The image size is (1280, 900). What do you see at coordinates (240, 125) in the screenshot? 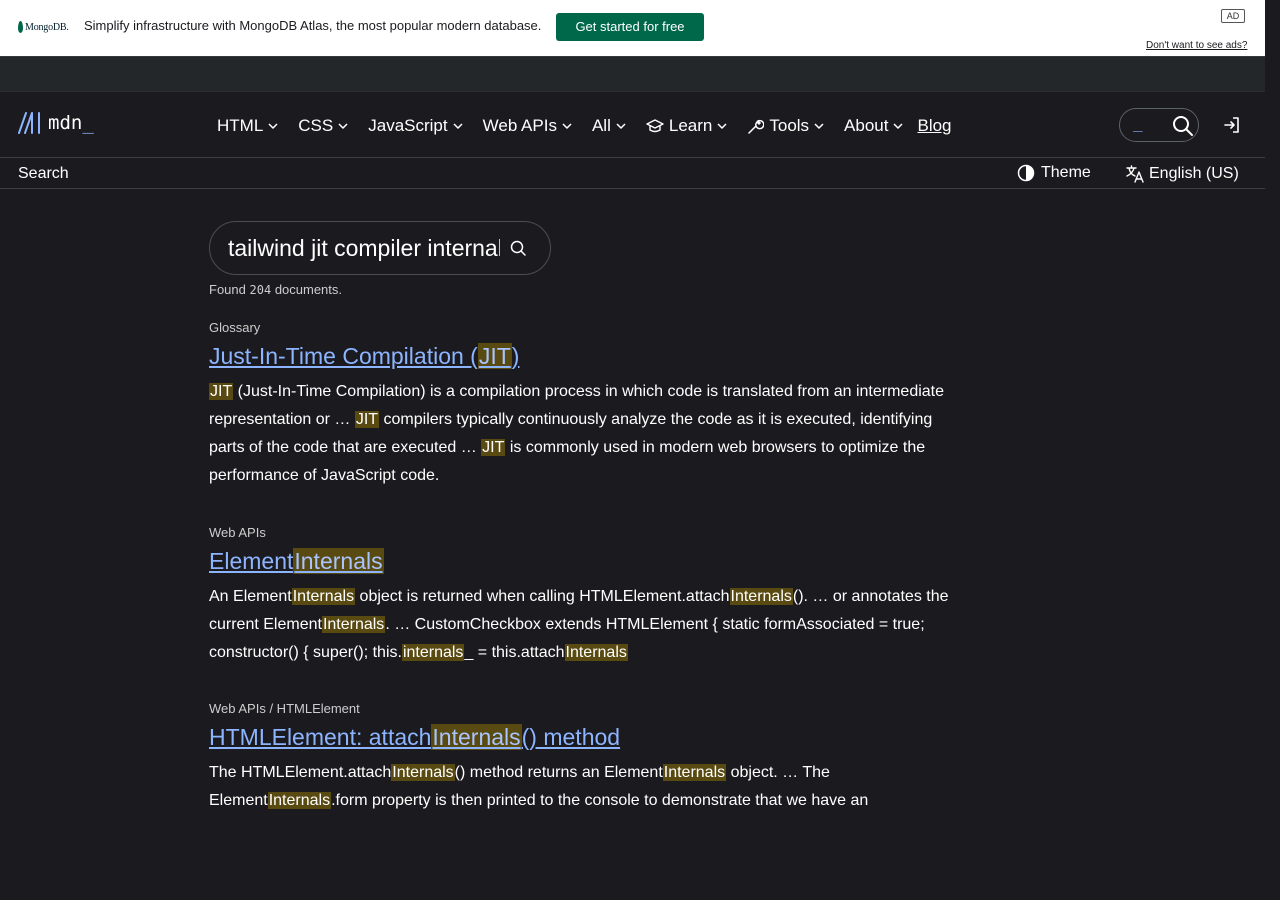
I see `nav-html-label: HTML` at bounding box center [240, 125].